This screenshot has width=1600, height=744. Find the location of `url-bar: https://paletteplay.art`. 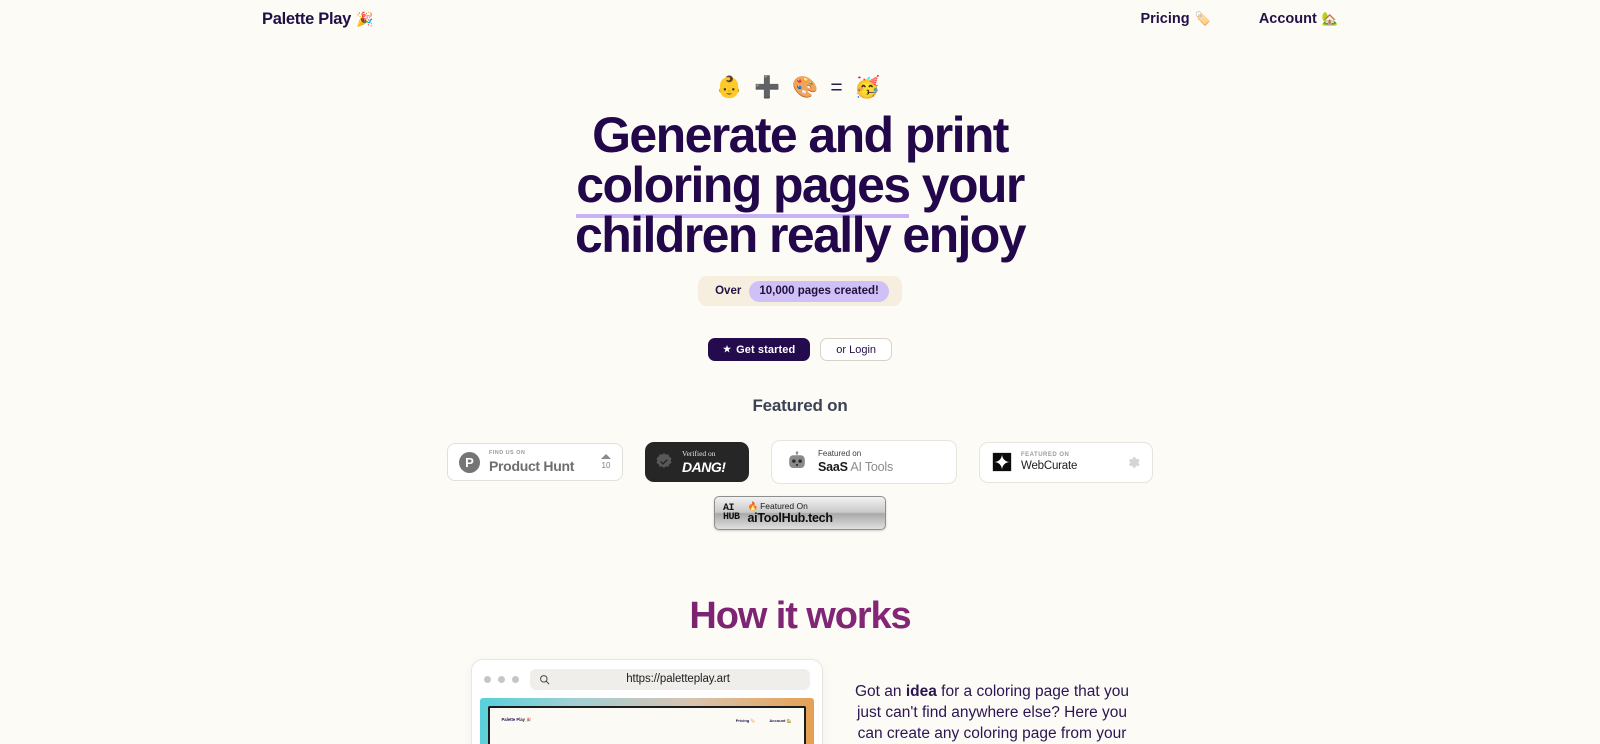

url-bar: https://paletteplay.art is located at coordinates (669, 679).